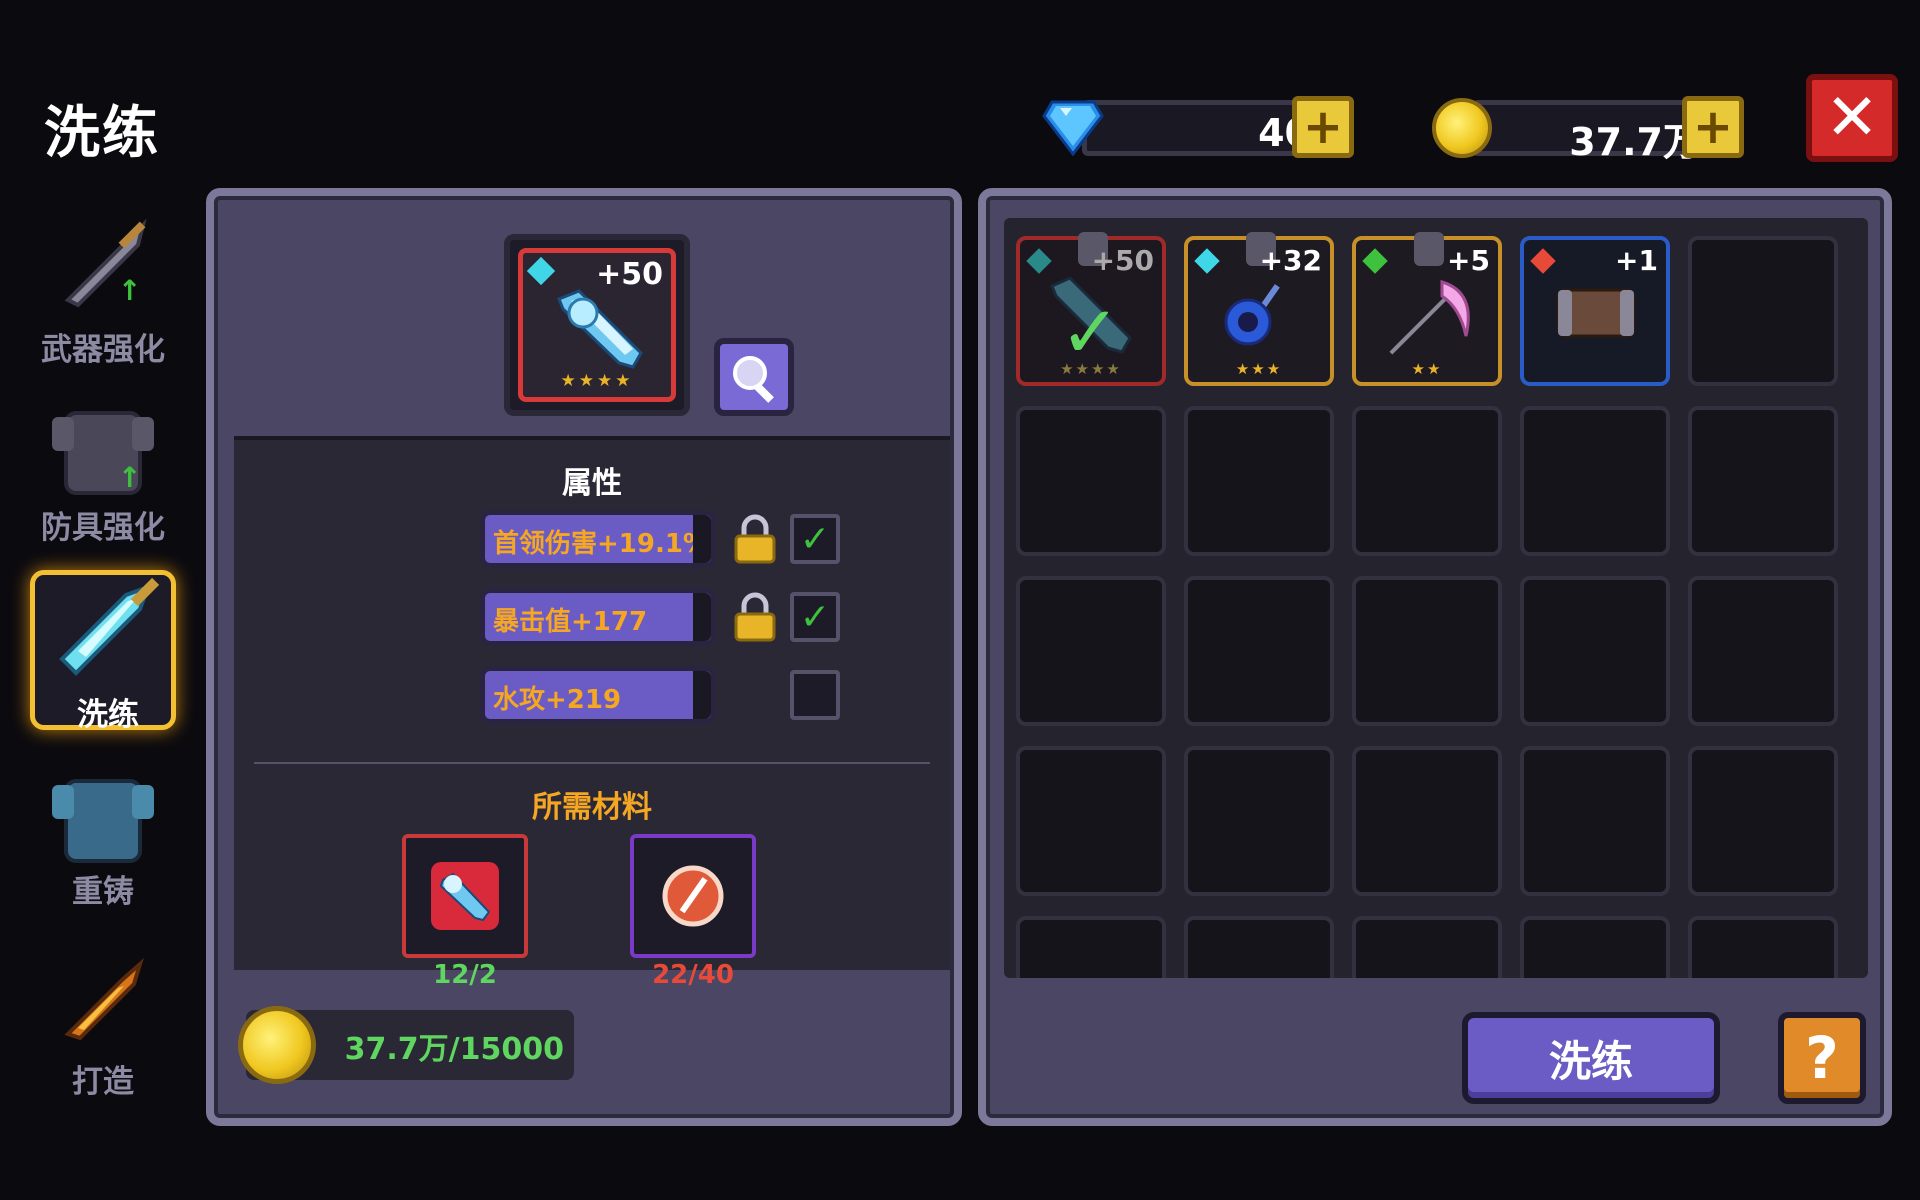  I want to click on material-slot-scroll, so click(693, 896).